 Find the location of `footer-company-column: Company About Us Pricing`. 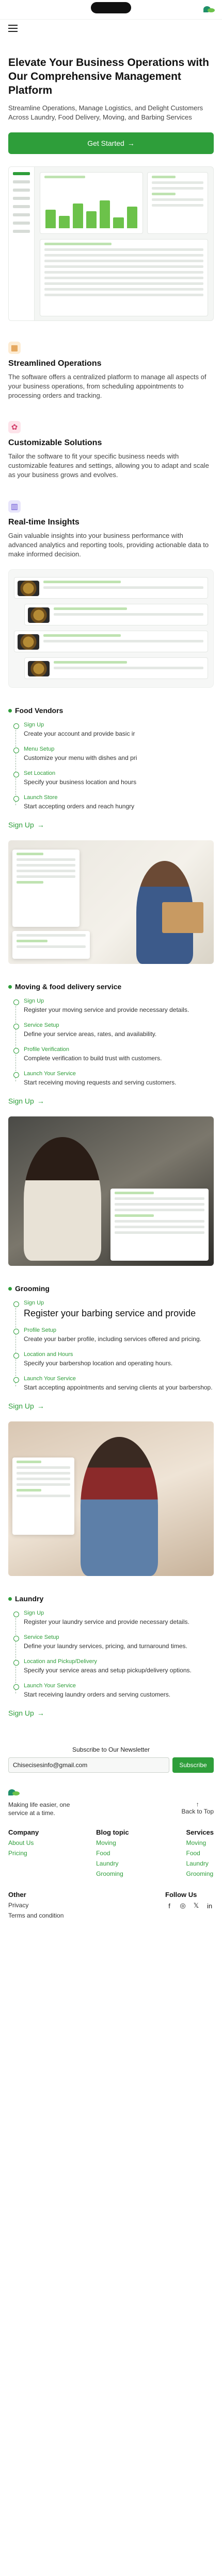

footer-company-column: Company About Us Pricing is located at coordinates (23, 1842).